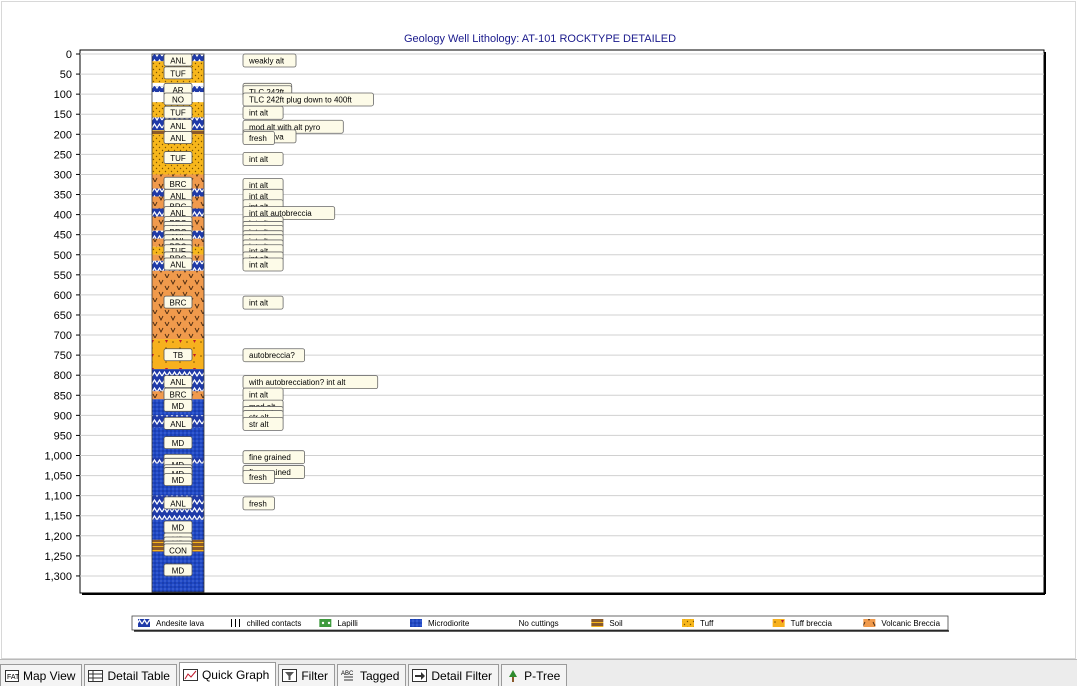 The width and height of the screenshot is (1077, 686). What do you see at coordinates (58, 477) in the screenshot?
I see `y-tick-label: 1,050` at bounding box center [58, 477].